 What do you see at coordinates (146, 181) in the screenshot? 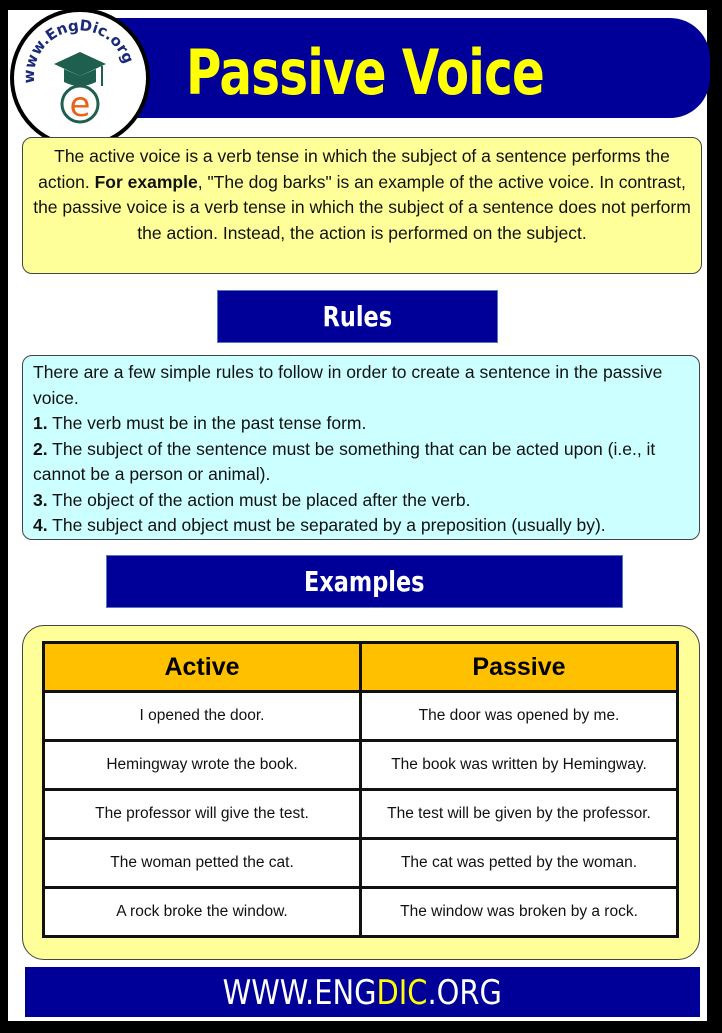
I see `intro-bold: For example` at bounding box center [146, 181].